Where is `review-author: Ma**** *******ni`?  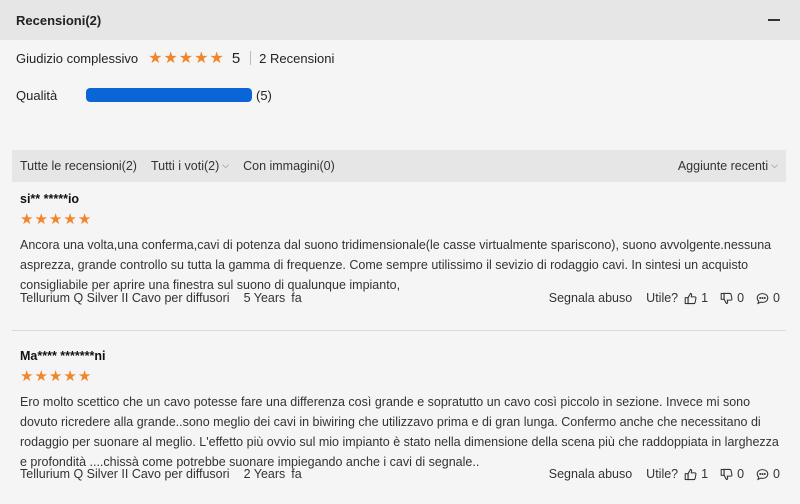 review-author: Ma**** *******ni is located at coordinates (63, 356).